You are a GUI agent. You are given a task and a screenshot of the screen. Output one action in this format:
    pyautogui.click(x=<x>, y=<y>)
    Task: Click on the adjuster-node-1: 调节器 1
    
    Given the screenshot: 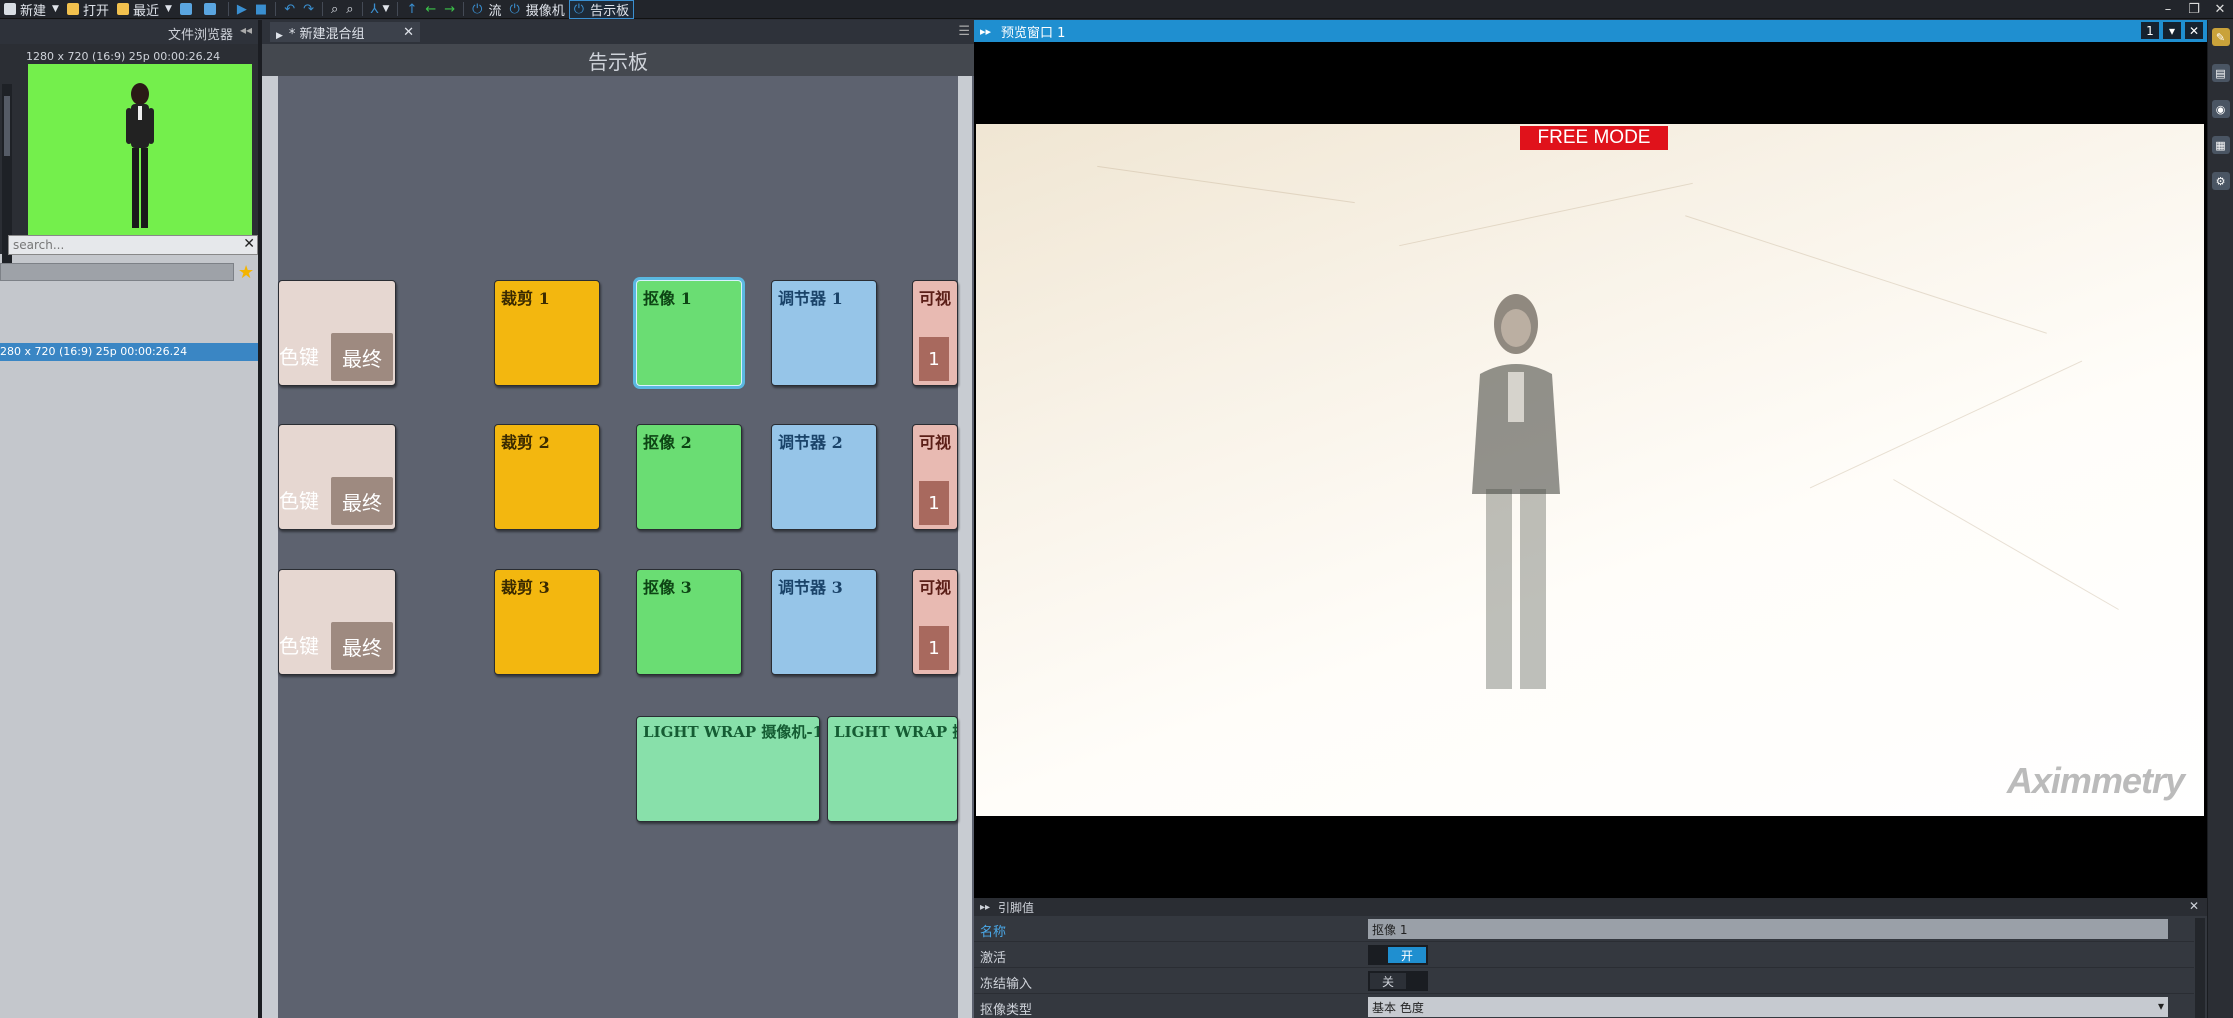 What is the action you would take?
    pyautogui.click(x=824, y=333)
    